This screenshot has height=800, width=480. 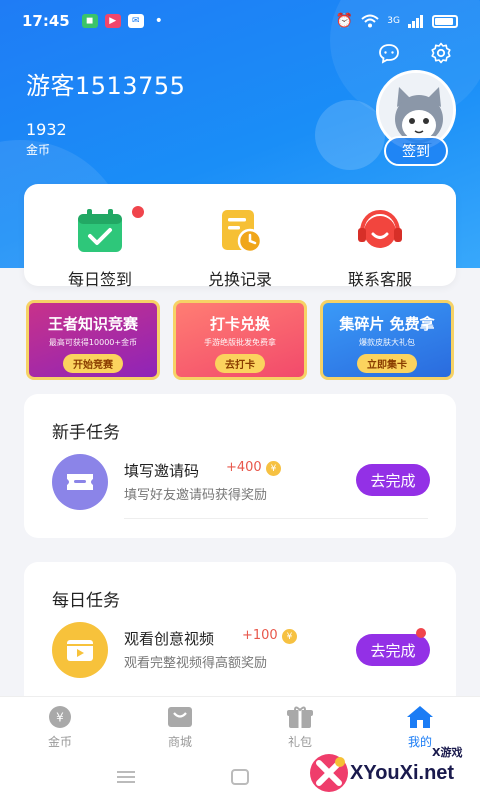 I want to click on watermark-small-text: X游戏, so click(x=447, y=752).